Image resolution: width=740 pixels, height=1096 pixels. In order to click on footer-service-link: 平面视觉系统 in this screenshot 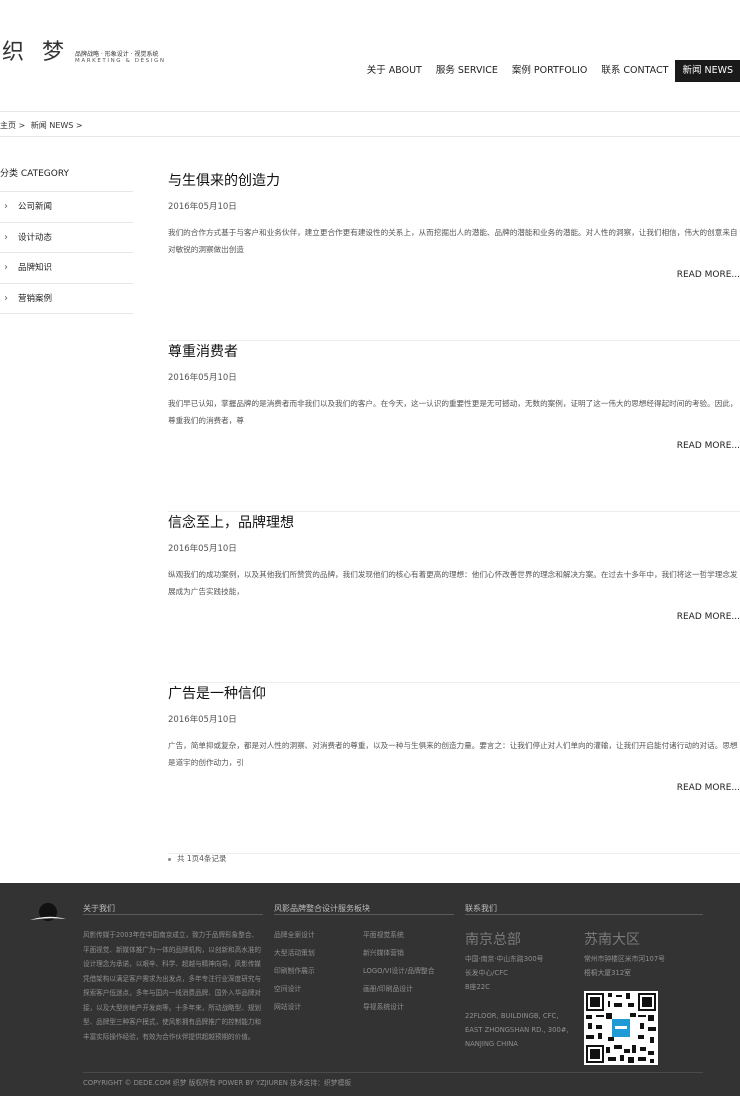, I will do `click(383, 934)`.